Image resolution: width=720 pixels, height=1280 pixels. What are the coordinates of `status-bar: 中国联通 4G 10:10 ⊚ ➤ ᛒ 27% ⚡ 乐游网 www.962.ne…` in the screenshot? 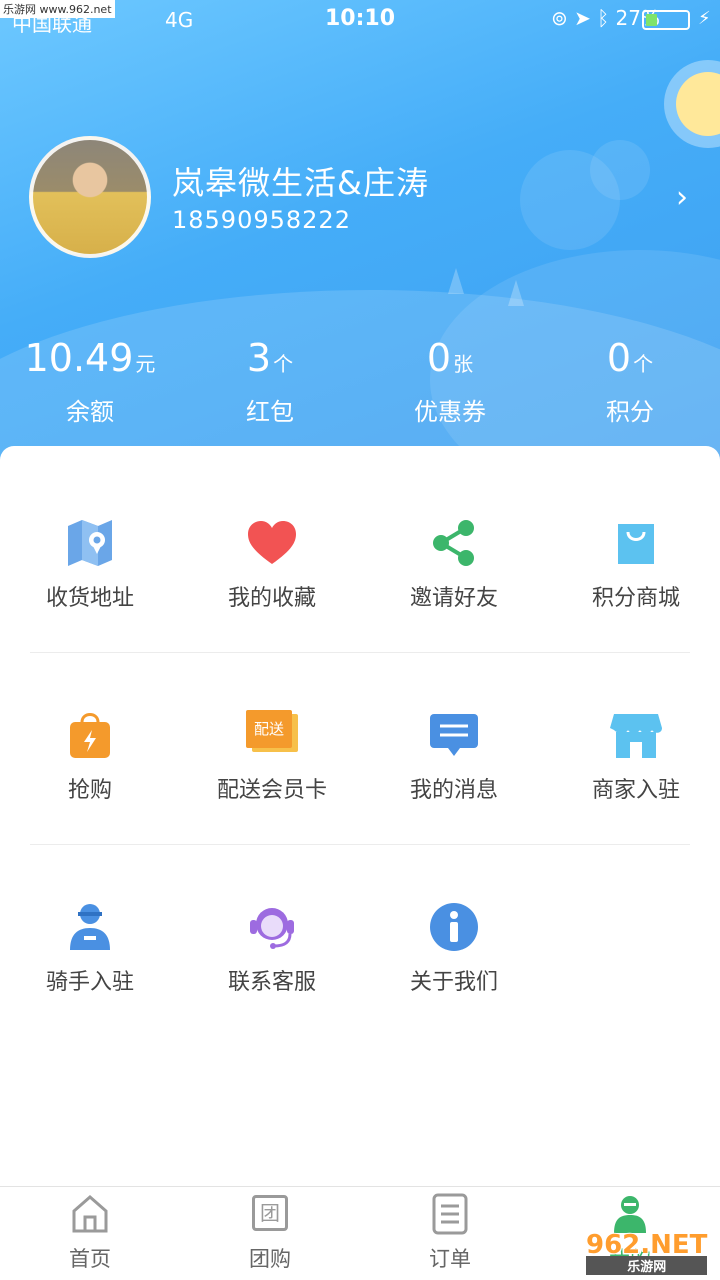 It's located at (360, 20).